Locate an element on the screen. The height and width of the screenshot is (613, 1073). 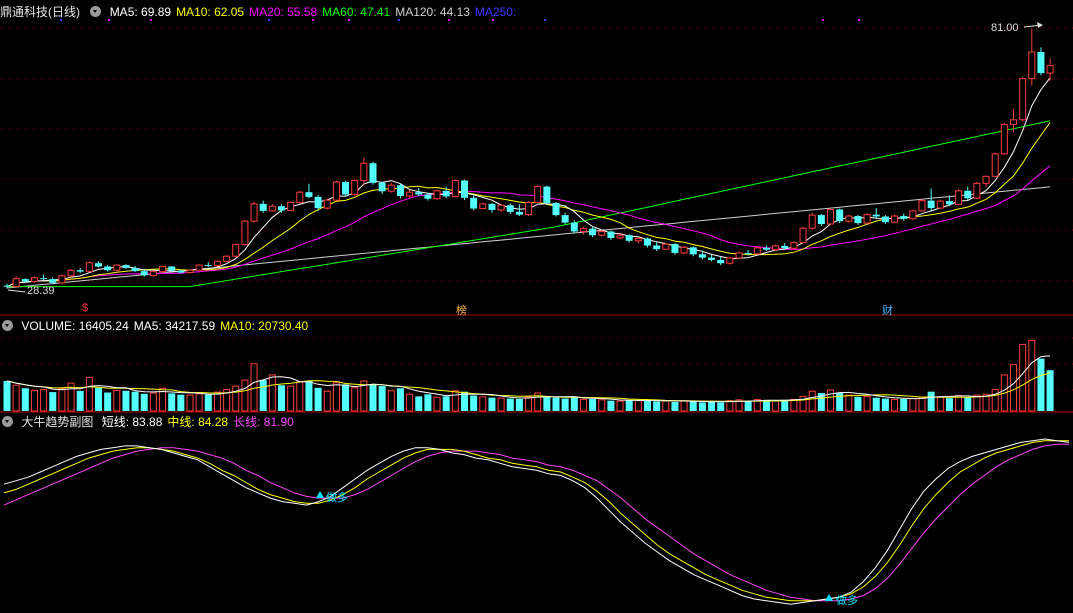
event-marker-finance: 财 is located at coordinates (887, 310).